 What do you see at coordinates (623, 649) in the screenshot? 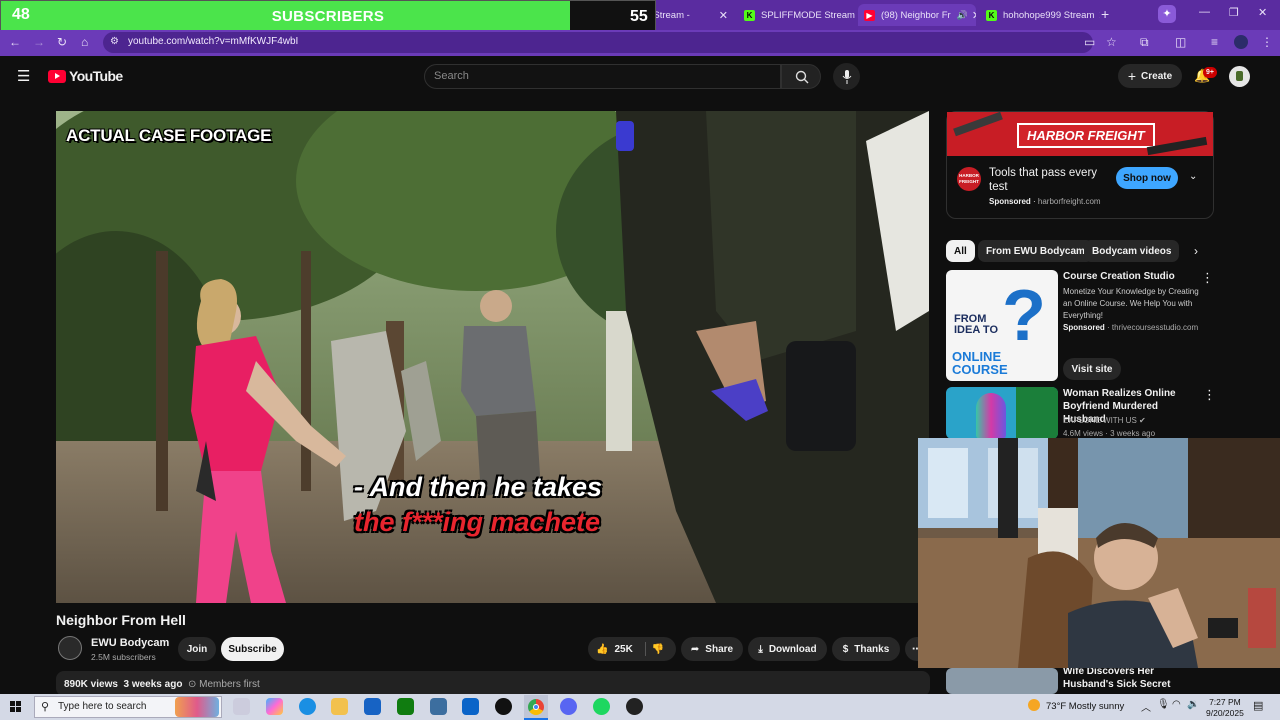
I see `like-count: 25K` at bounding box center [623, 649].